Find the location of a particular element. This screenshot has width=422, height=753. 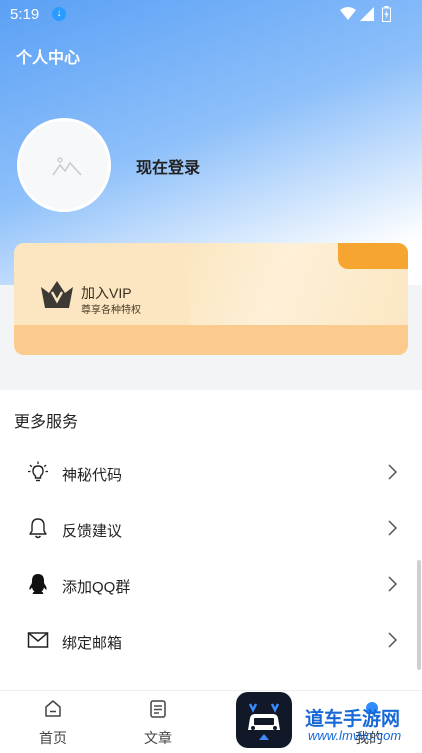

crown-icon is located at coordinates (57, 294).